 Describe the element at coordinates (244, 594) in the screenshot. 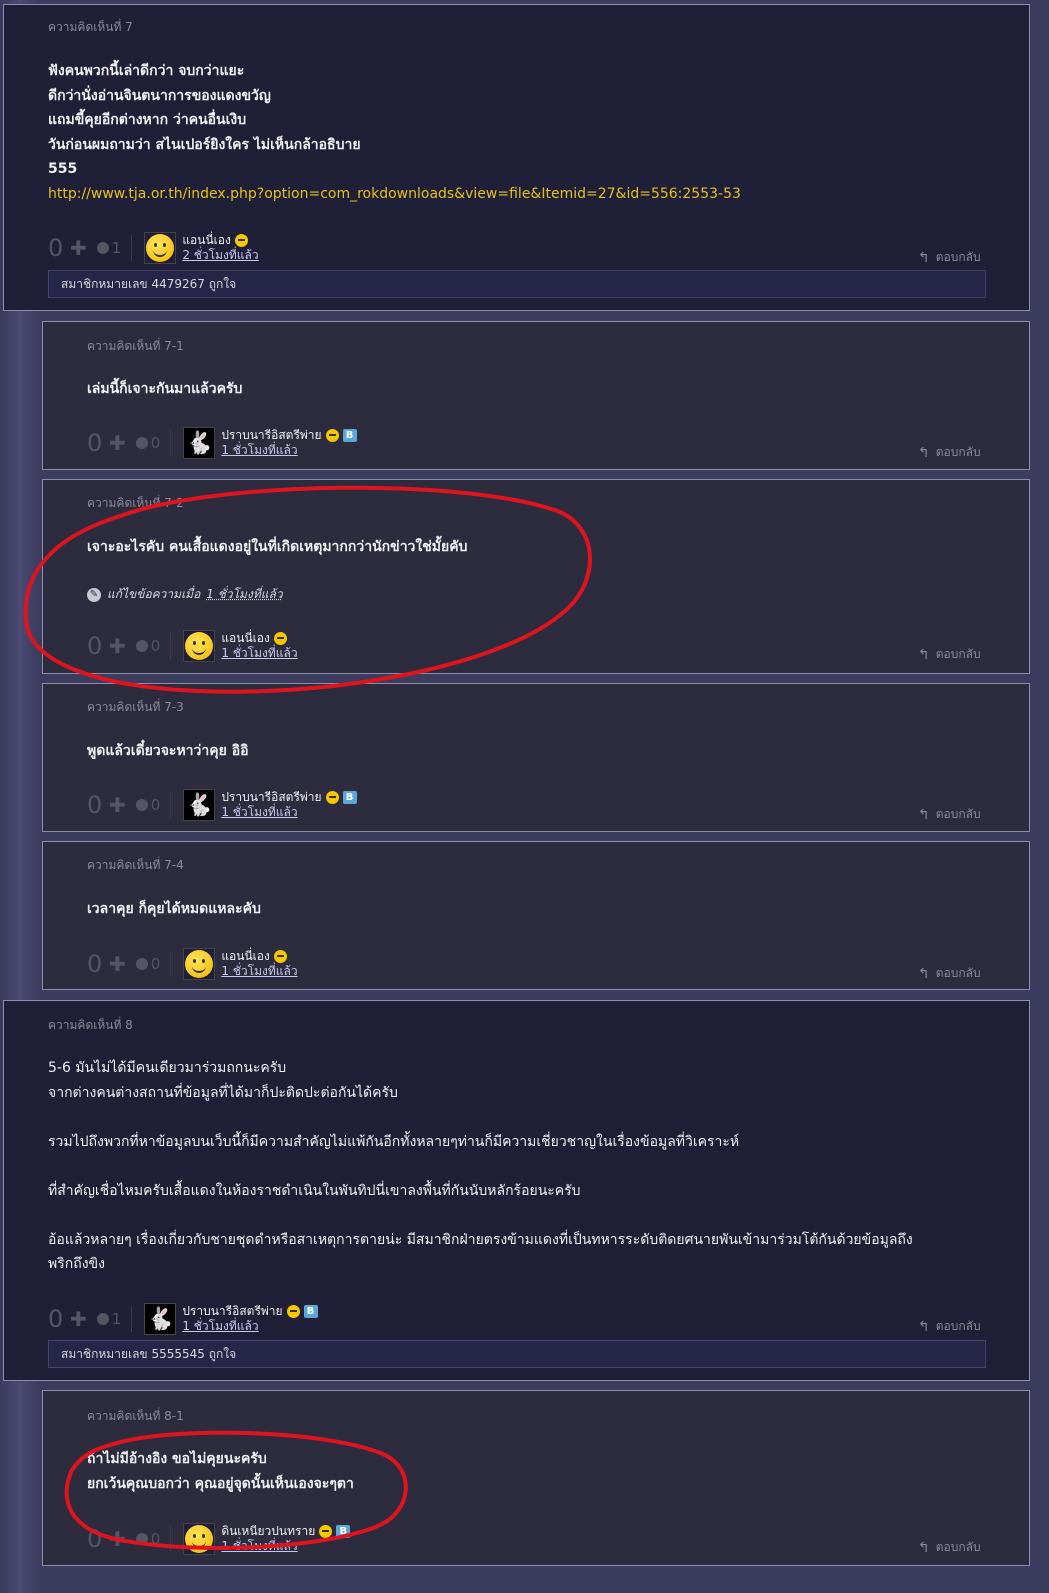

I see `edit-time: 1 ชั่วโมงที่แล้ว` at that location.